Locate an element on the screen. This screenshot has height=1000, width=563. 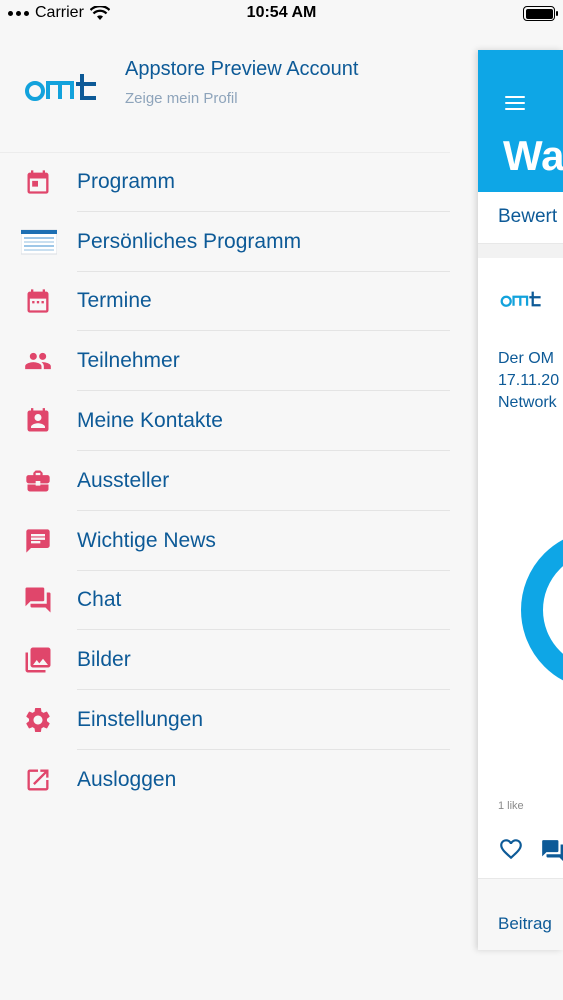
menu-label: Einstellungen is located at coordinates (140, 720).